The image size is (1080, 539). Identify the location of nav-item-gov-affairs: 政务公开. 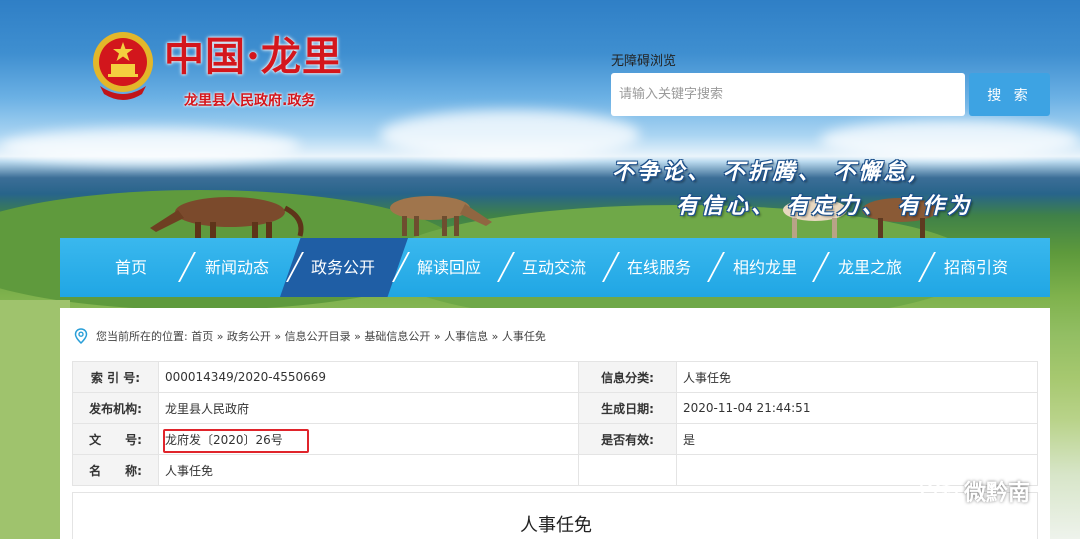
(343, 267).